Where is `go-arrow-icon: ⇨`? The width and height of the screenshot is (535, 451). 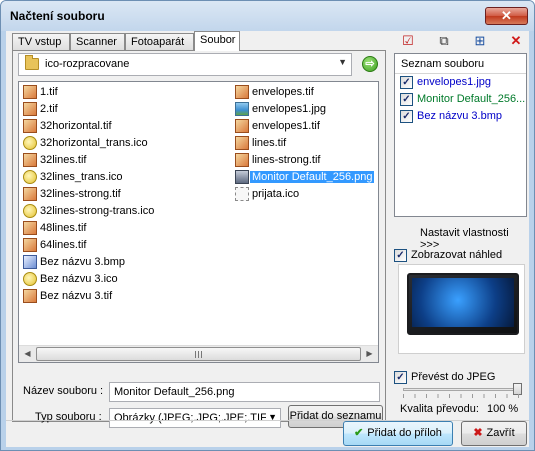 go-arrow-icon: ⇨ is located at coordinates (370, 64).